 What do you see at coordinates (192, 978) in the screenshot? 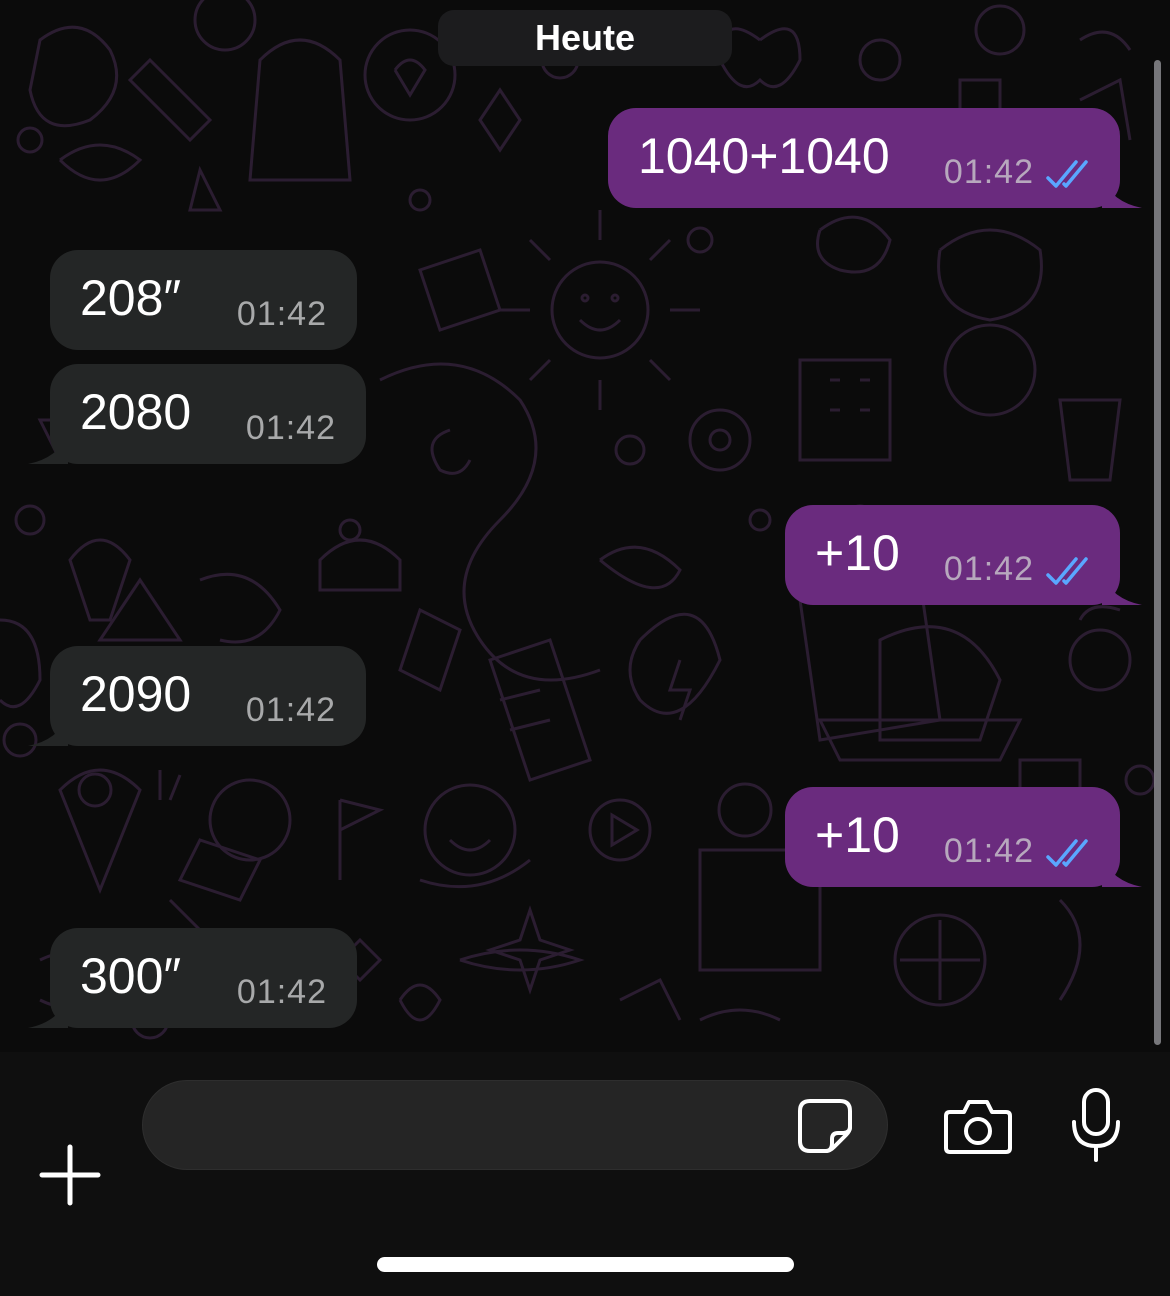
I see `incoming-message: 300″ 01:42` at bounding box center [192, 978].